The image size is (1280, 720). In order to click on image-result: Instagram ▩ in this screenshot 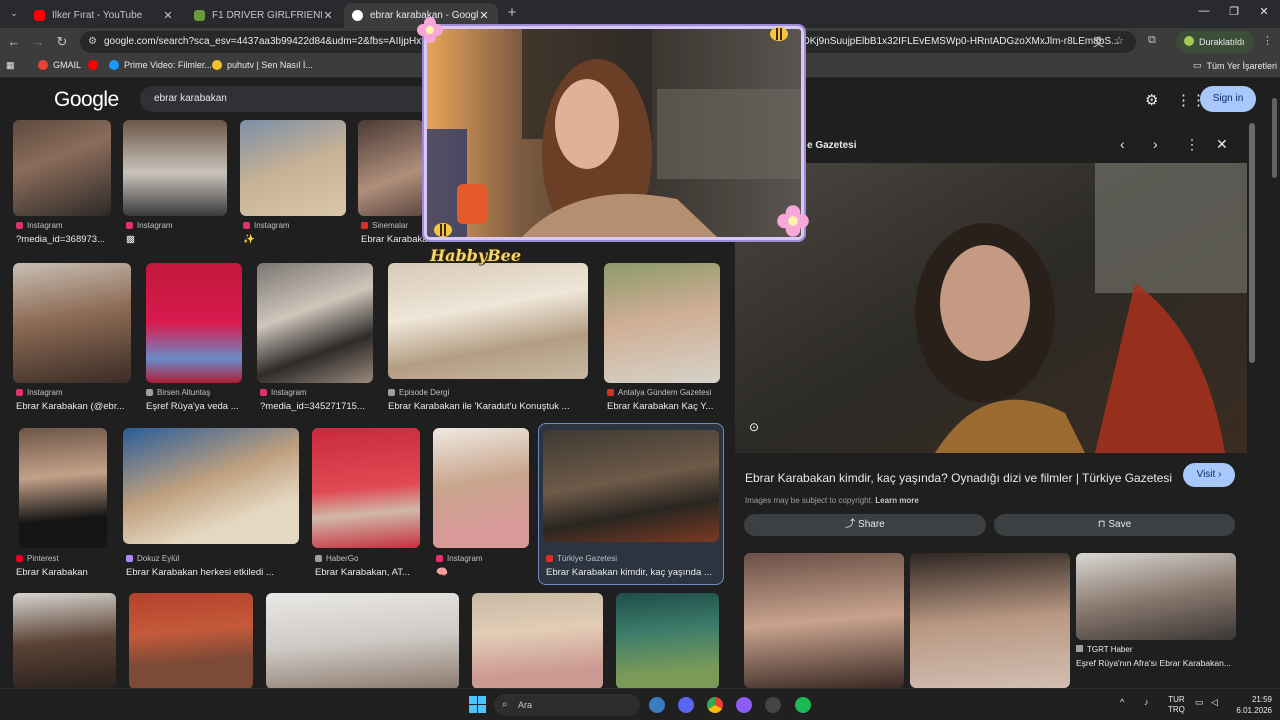, I will do `click(175, 182)`.